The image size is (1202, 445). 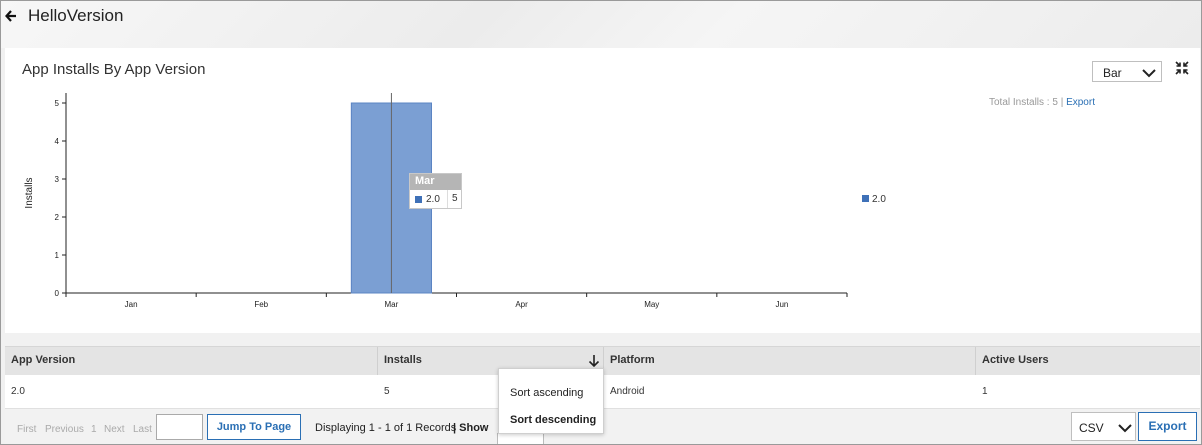 I want to click on tooltip-series: 2.0, so click(x=433, y=199).